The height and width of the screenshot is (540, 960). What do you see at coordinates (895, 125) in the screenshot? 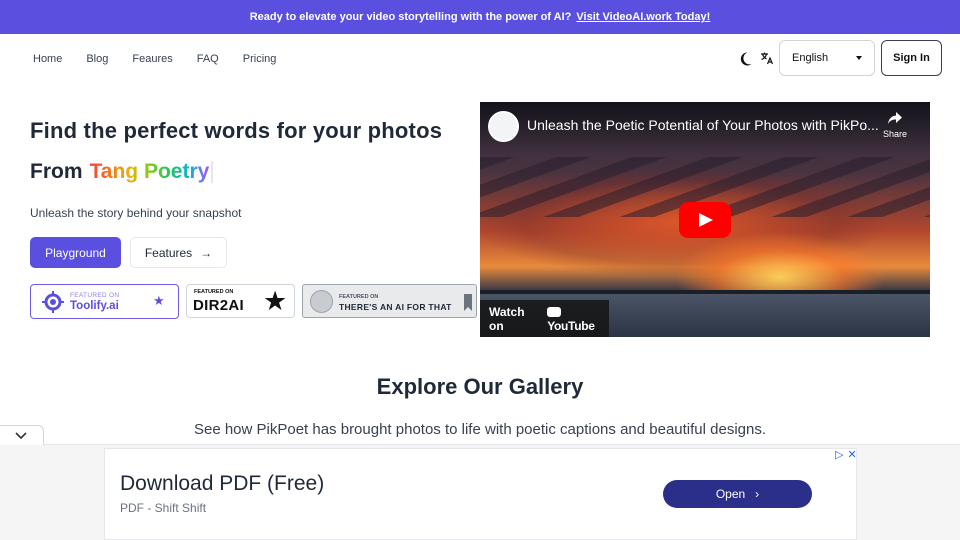
I see `share-button: Share` at bounding box center [895, 125].